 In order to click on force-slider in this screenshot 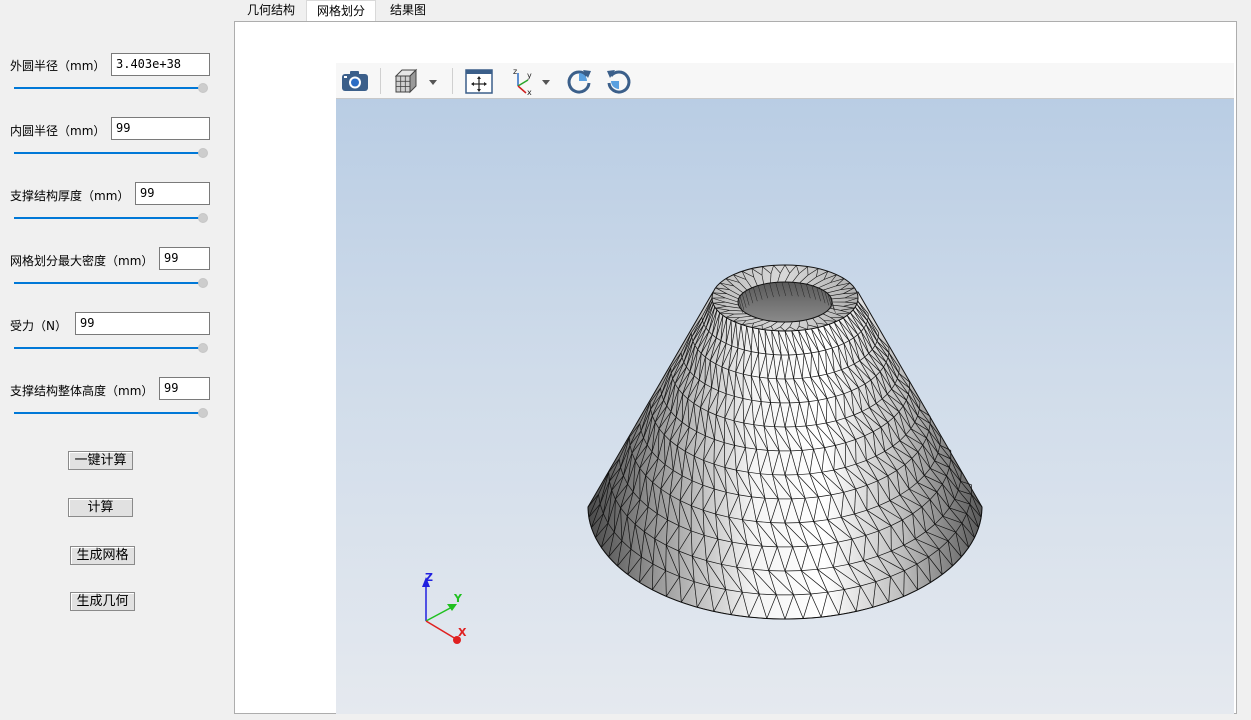, I will do `click(112, 348)`.